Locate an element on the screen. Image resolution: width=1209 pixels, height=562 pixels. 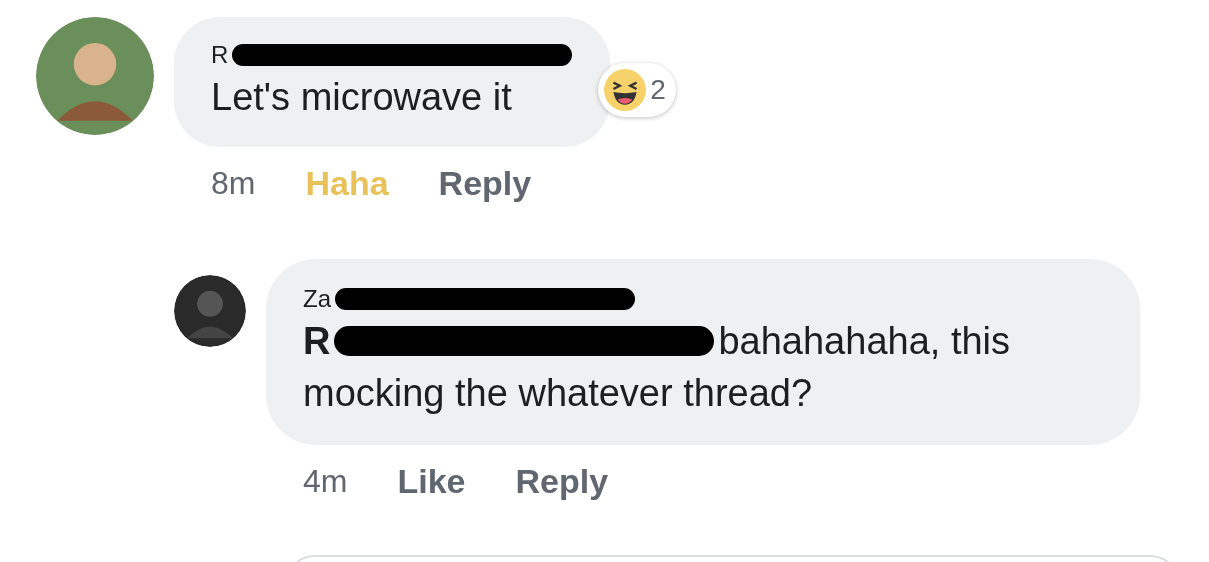
author-name: R is located at coordinates (220, 55).